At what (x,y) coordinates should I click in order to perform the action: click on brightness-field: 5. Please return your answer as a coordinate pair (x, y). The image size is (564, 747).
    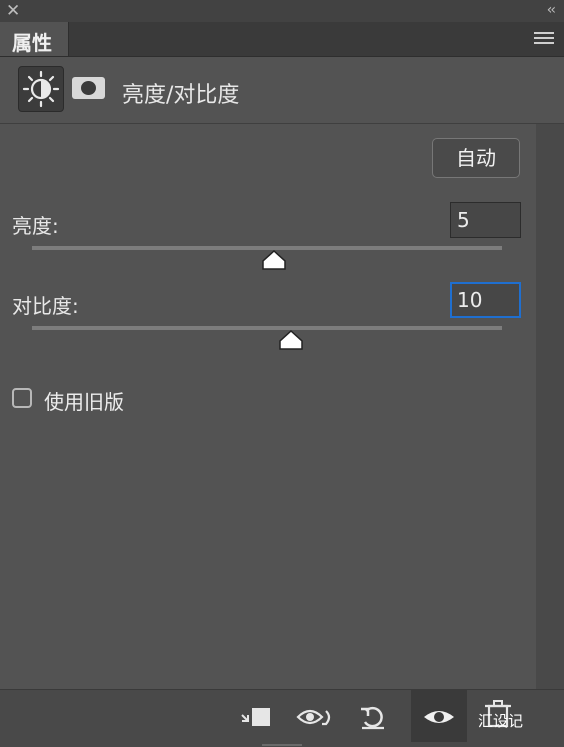
    Looking at the image, I should click on (485, 220).